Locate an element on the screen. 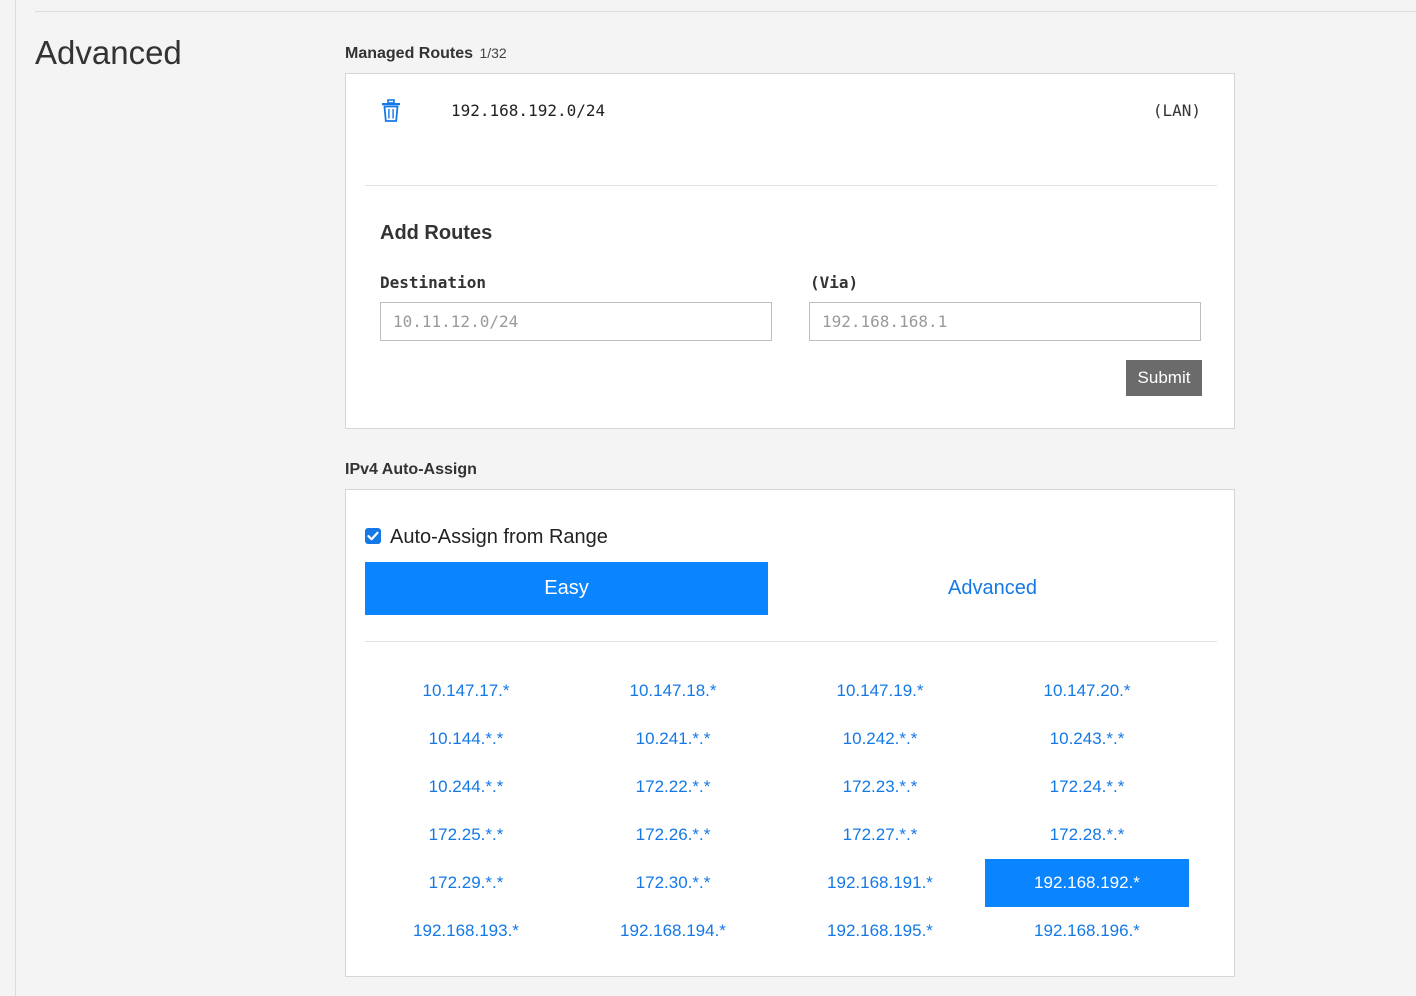 This screenshot has height=996, width=1416. range-option: 172.22.*.* is located at coordinates (673, 787).